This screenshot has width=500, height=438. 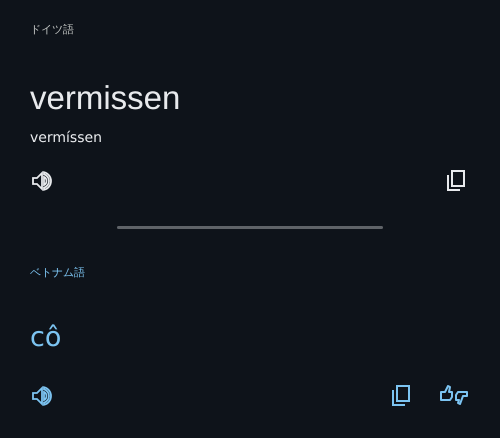 What do you see at coordinates (106, 98) in the screenshot?
I see `source-text: vermissen` at bounding box center [106, 98].